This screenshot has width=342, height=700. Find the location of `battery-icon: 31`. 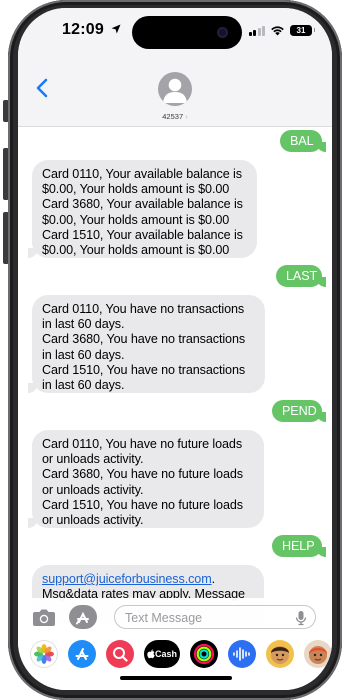

battery-icon: 31 is located at coordinates (302, 30).